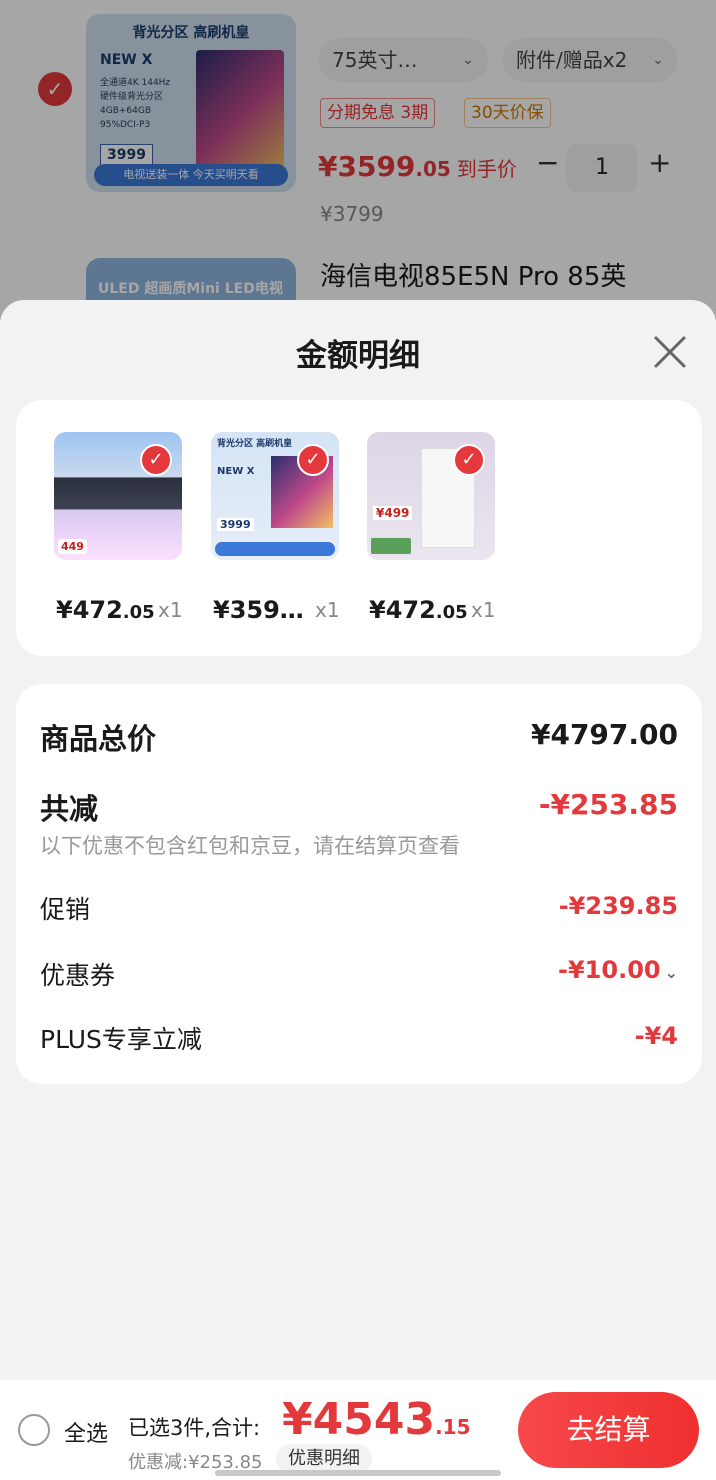 Image resolution: width=716 pixels, height=1480 pixels. What do you see at coordinates (121, 1039) in the screenshot?
I see `plus-discount-label: PLUS专享立减` at bounding box center [121, 1039].